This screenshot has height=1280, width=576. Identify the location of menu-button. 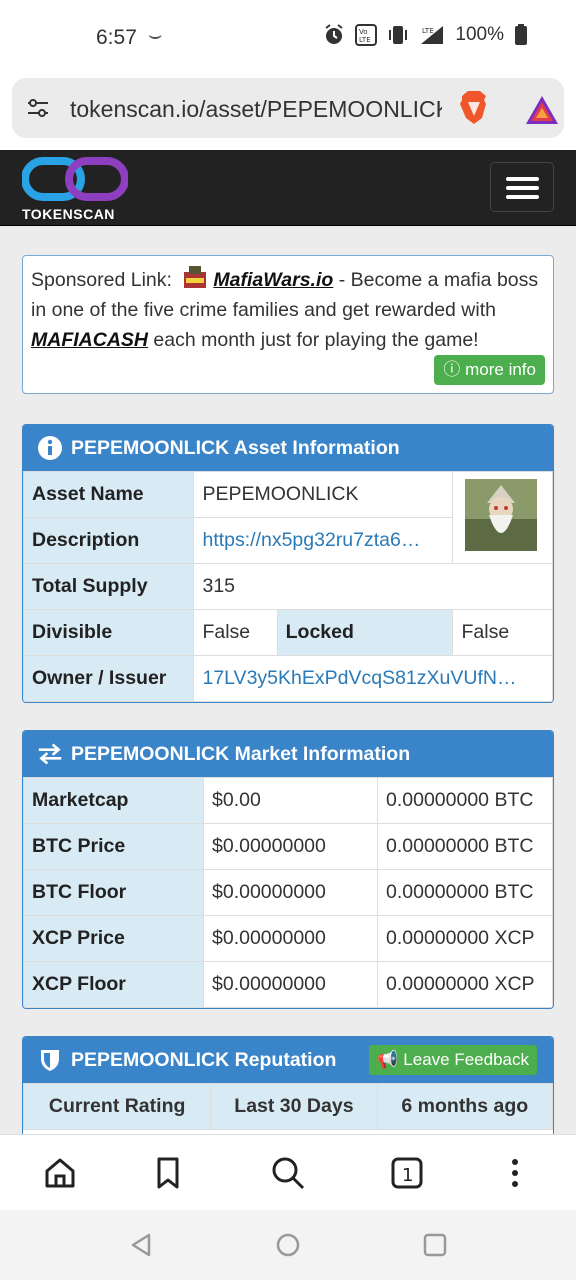
(522, 187).